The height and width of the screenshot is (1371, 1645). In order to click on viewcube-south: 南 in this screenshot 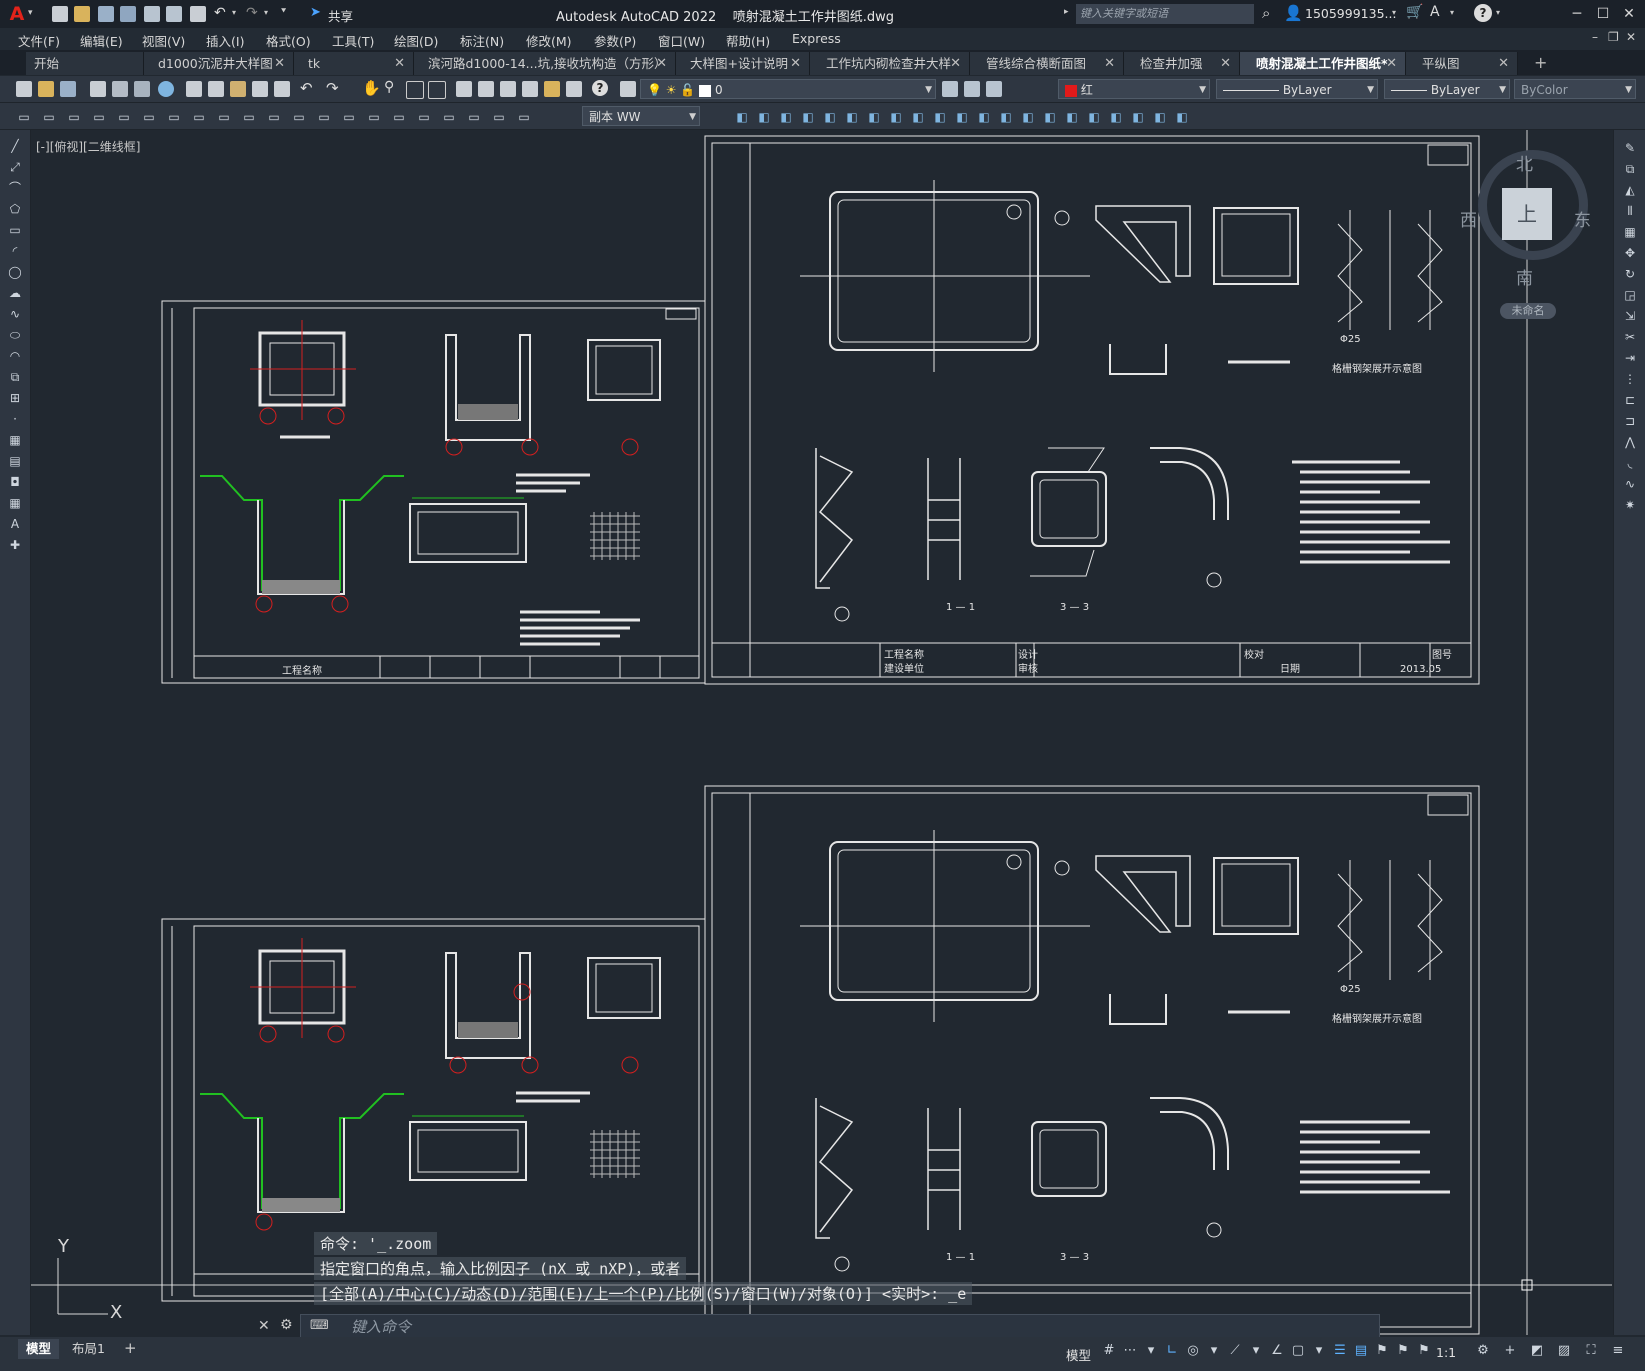, I will do `click(1524, 276)`.